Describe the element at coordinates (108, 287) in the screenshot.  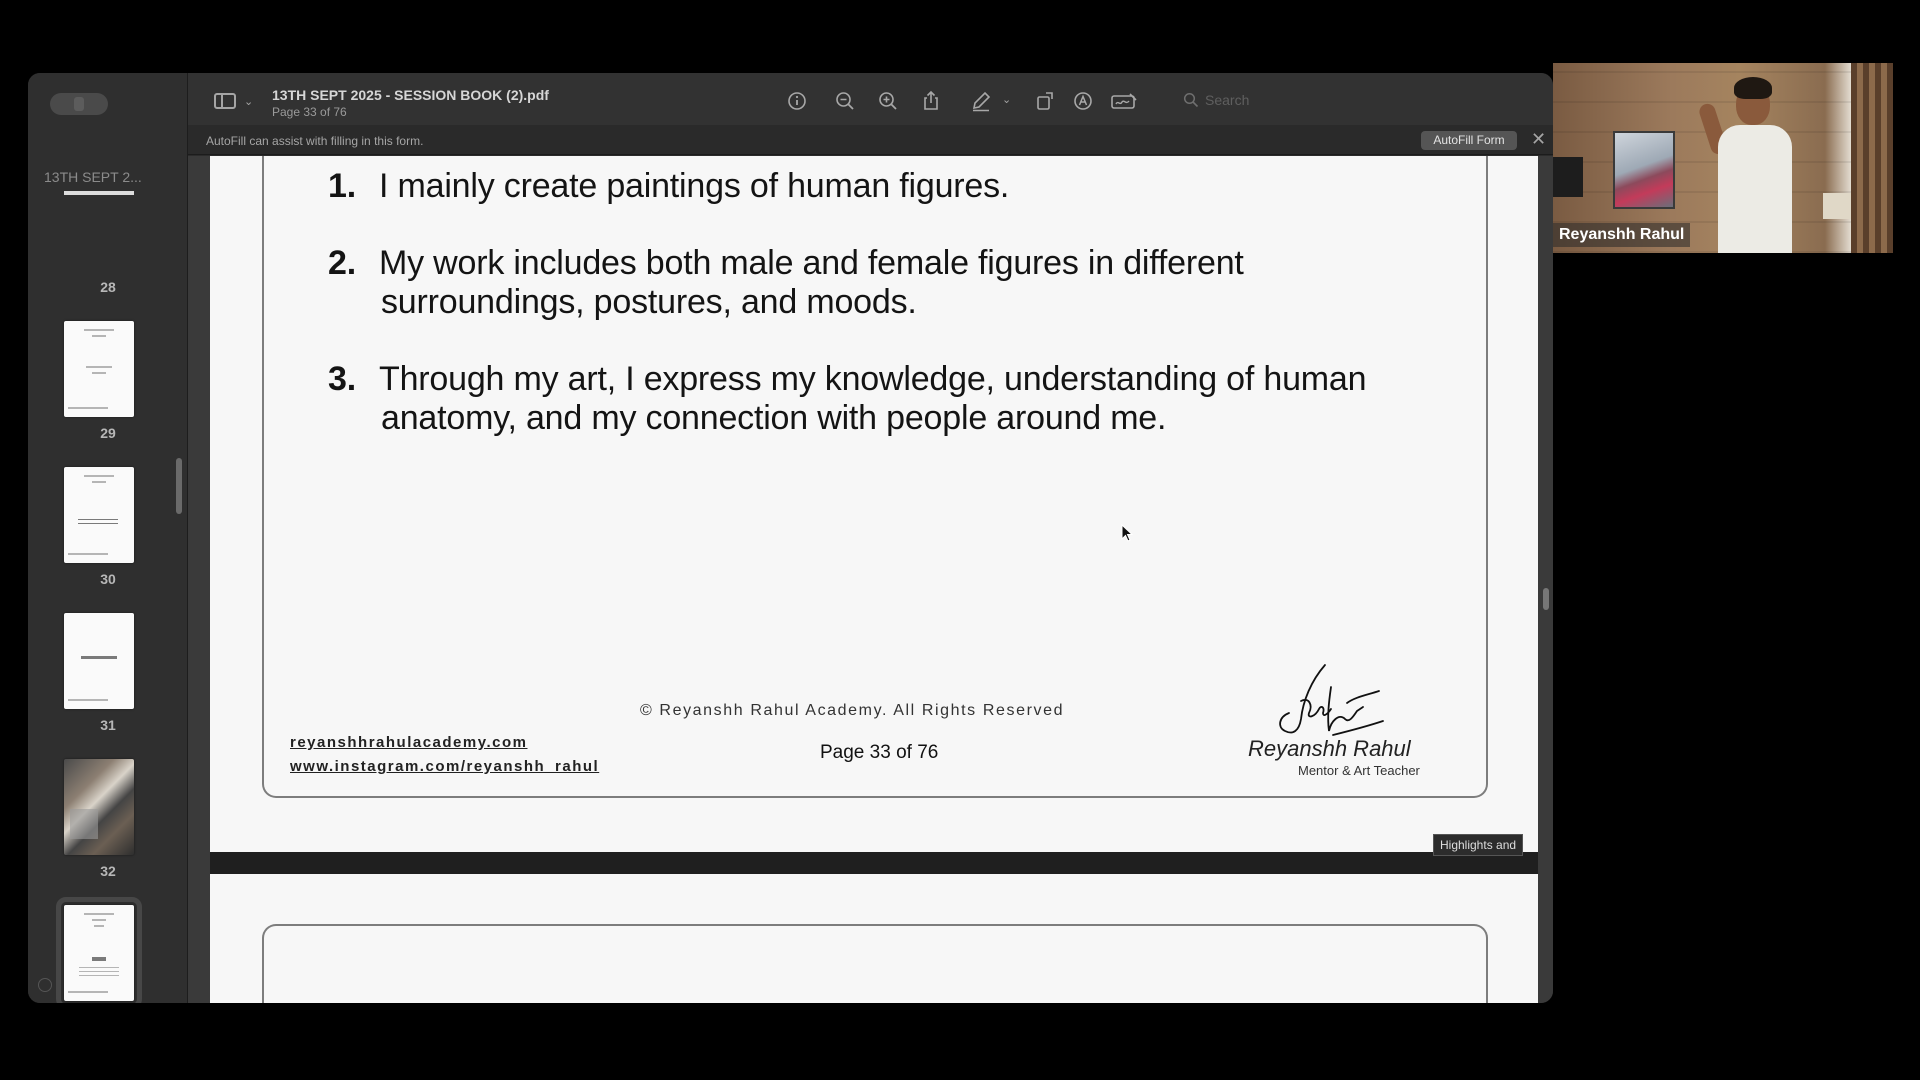
I see `thumbnail-number: 28` at that location.